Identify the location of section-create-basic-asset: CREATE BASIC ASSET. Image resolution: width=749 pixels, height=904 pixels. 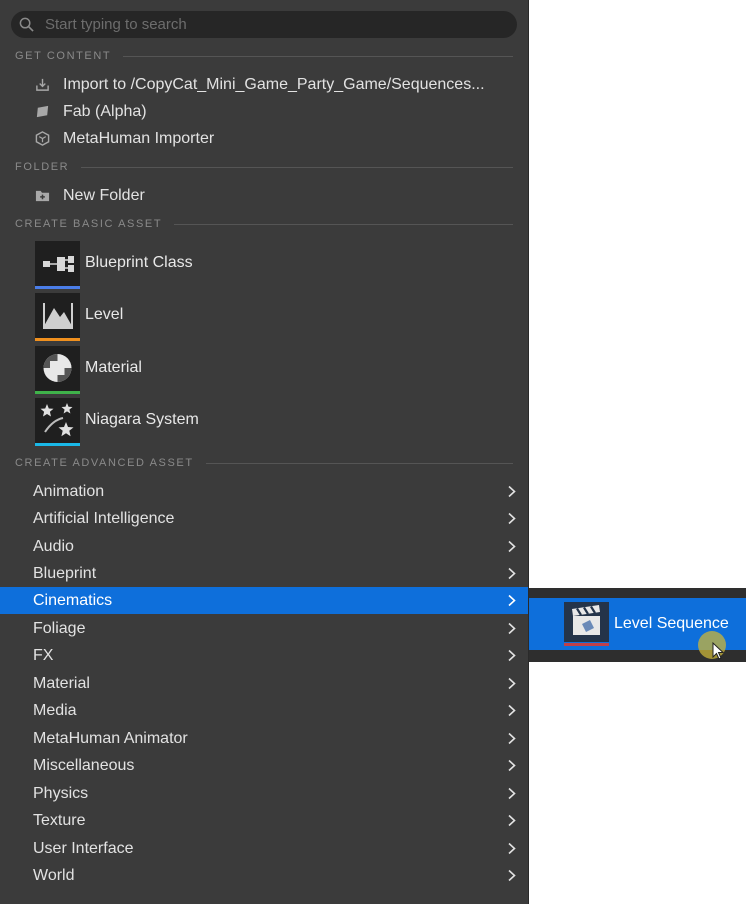
(264, 224).